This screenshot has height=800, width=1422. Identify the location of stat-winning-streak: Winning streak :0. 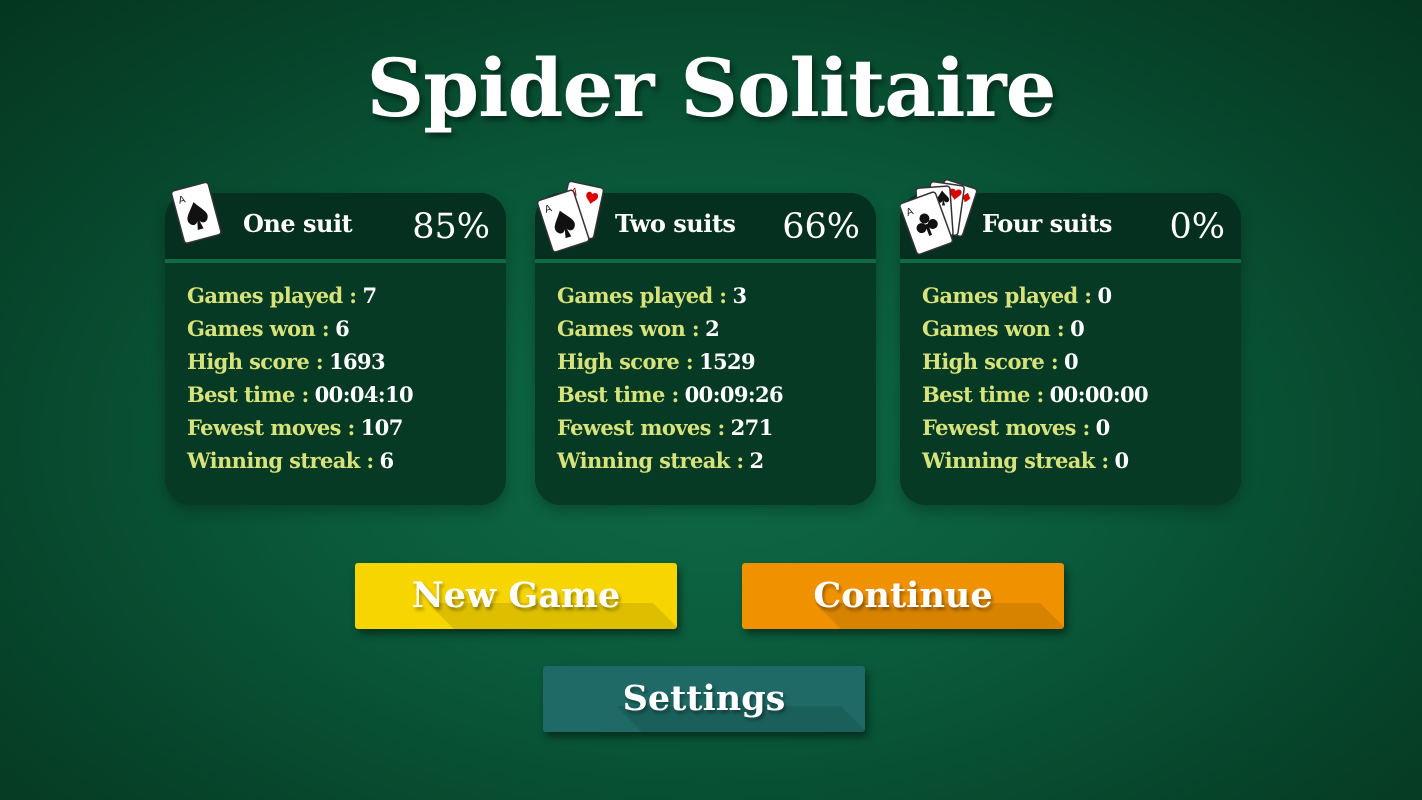
(1035, 460).